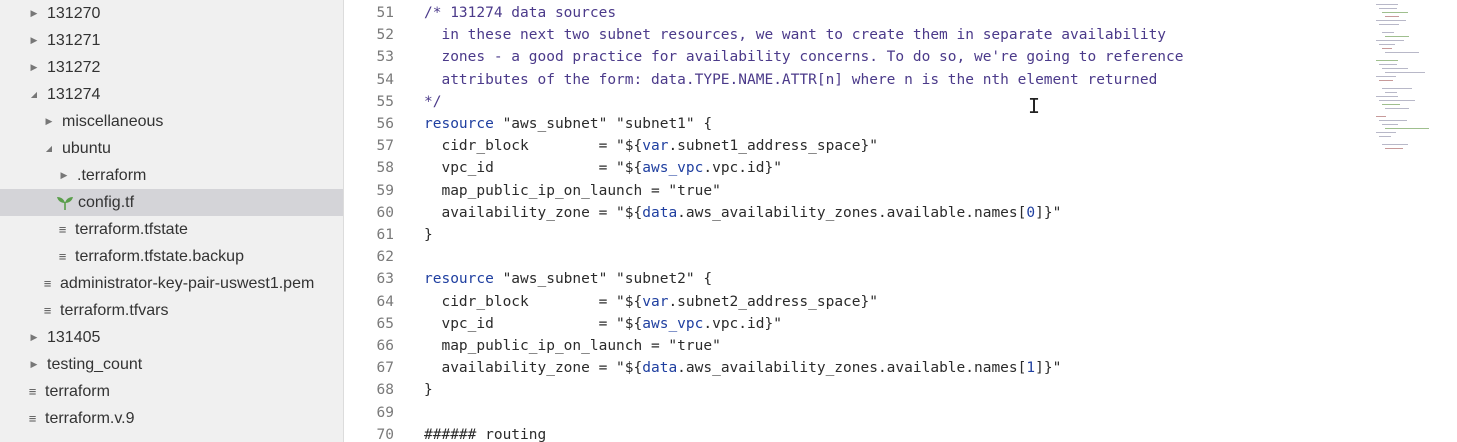 The image size is (1457, 442). What do you see at coordinates (385, 324) in the screenshot?
I see `line-number: 65` at bounding box center [385, 324].